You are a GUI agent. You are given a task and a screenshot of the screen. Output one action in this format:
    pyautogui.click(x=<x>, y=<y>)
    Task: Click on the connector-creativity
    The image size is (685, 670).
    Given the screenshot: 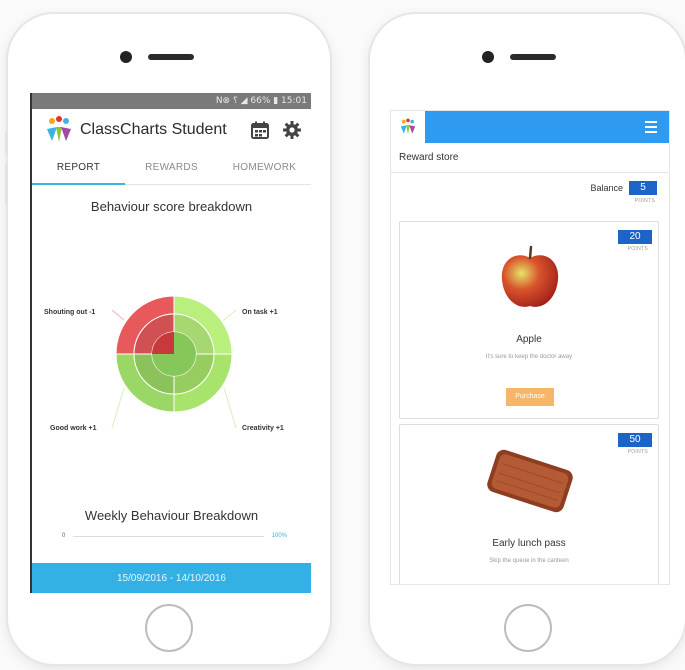 What is the action you would take?
    pyautogui.click(x=230, y=408)
    